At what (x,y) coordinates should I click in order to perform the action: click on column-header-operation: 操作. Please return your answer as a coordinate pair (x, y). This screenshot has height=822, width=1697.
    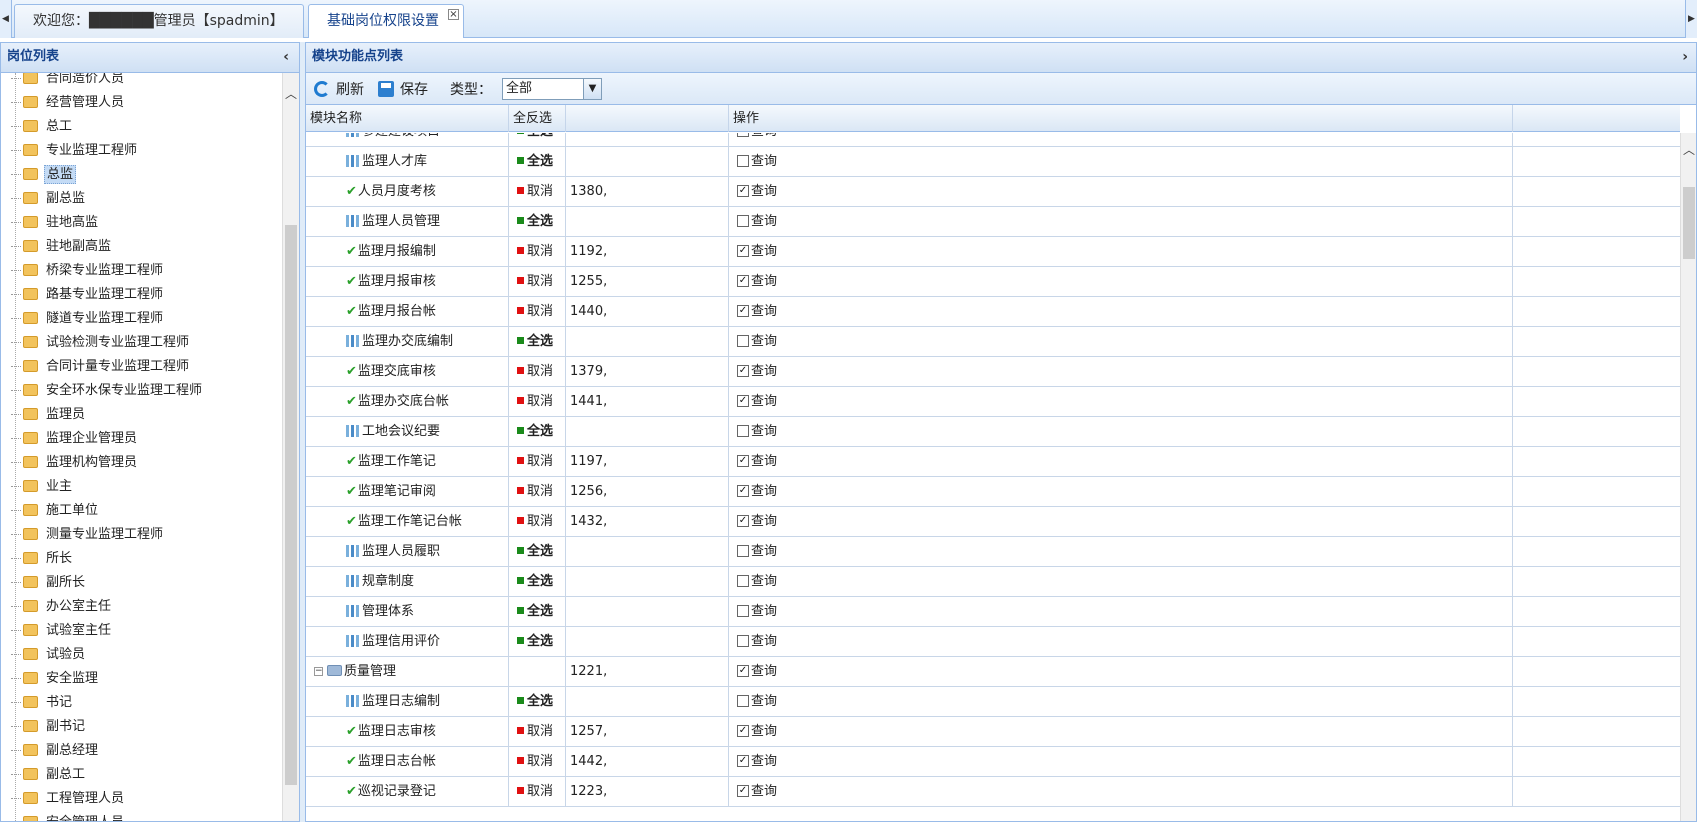
    Looking at the image, I should click on (1121, 118).